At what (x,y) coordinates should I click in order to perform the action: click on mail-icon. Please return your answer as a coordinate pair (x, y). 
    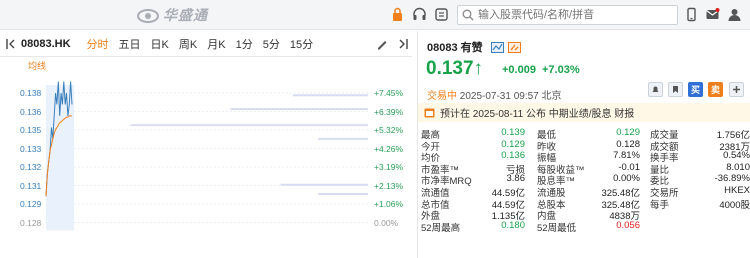
    Looking at the image, I should click on (712, 14).